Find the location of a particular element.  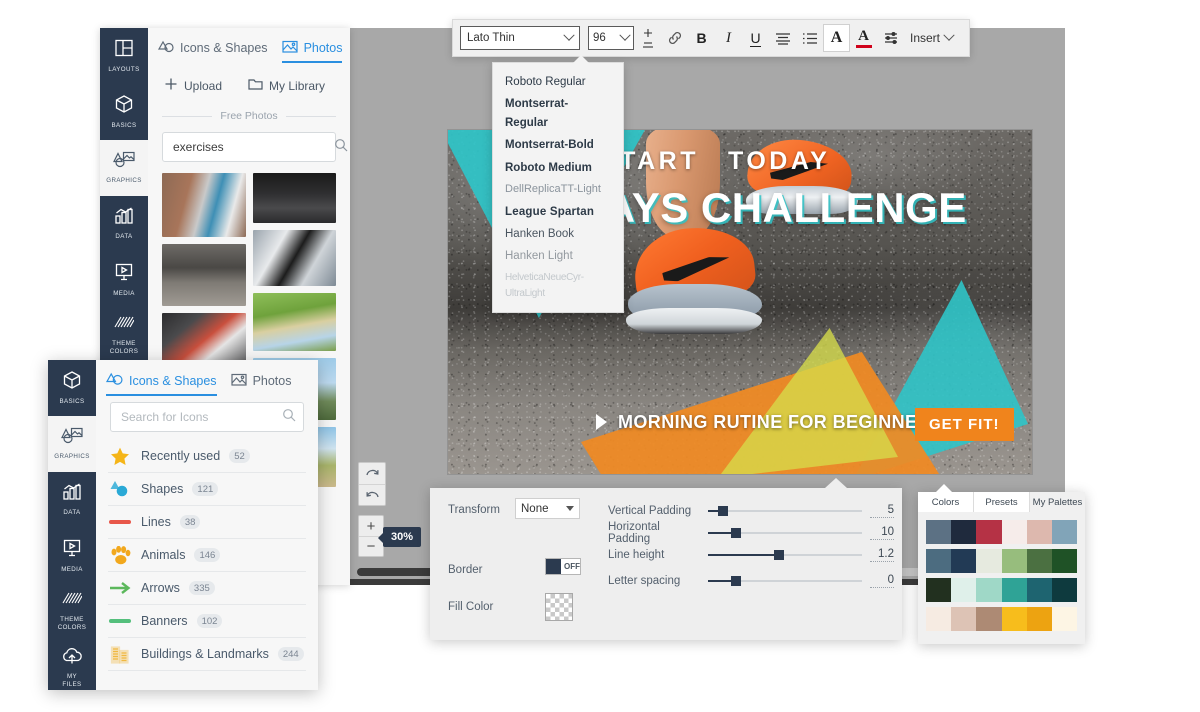

palette-tab-presets: Presets is located at coordinates (1002, 502).